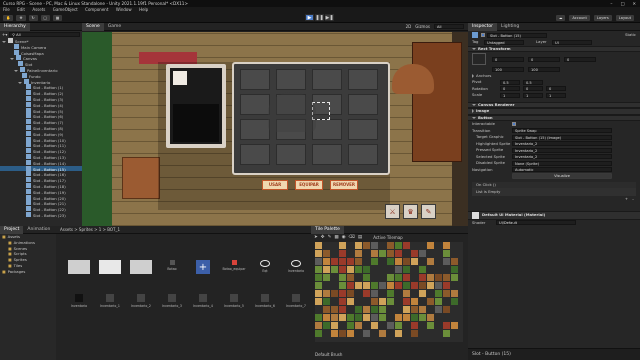 Image resolution: width=640 pixels, height=360 pixels. I want to click on asset-item: Inventario_1, so click(110, 301).